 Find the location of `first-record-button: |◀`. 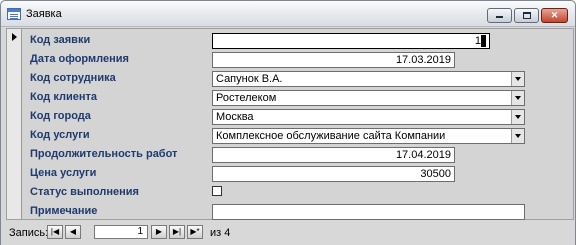

first-record-button: |◀ is located at coordinates (55, 232).